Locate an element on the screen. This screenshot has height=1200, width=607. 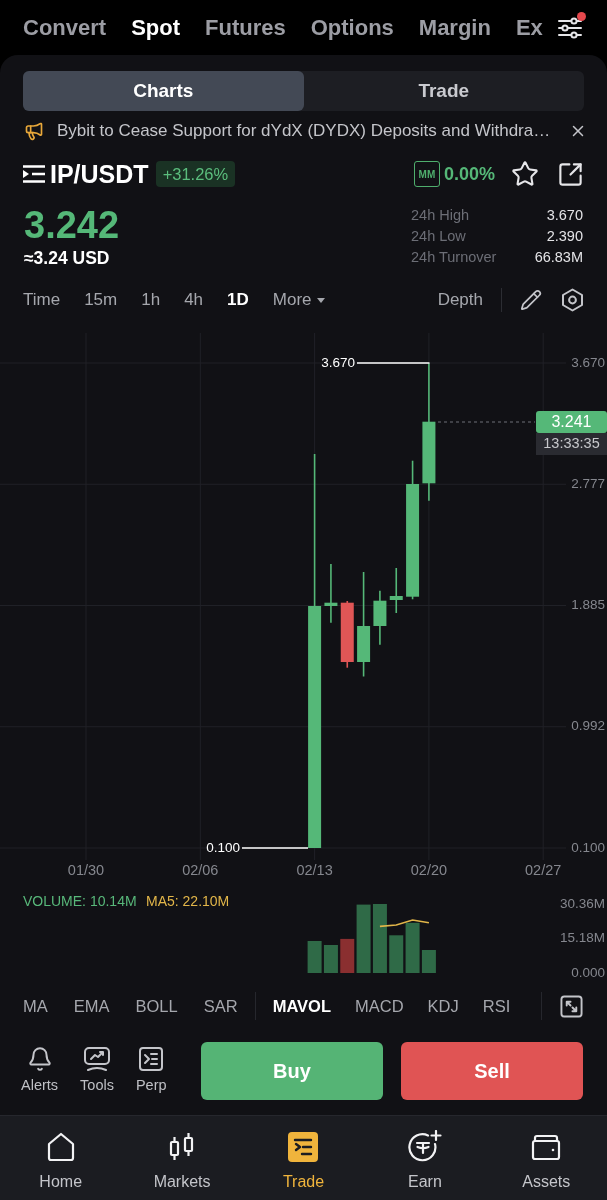
top-tab: Margin is located at coordinates (454, 27).